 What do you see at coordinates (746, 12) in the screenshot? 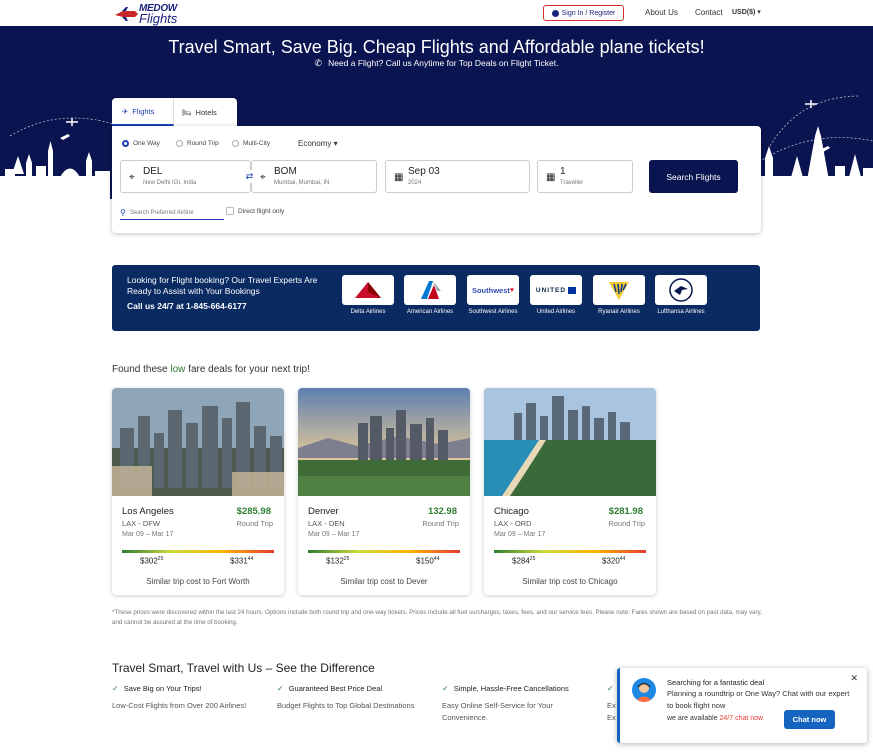
I see `currency-selector: USD($) ▾` at bounding box center [746, 12].